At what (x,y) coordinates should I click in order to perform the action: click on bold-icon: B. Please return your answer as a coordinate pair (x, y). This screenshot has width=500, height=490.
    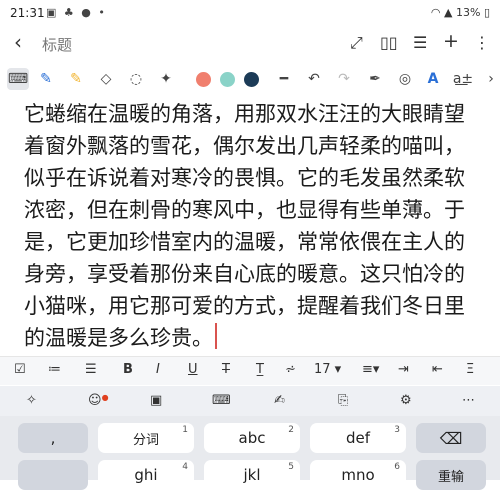
    Looking at the image, I should click on (128, 369).